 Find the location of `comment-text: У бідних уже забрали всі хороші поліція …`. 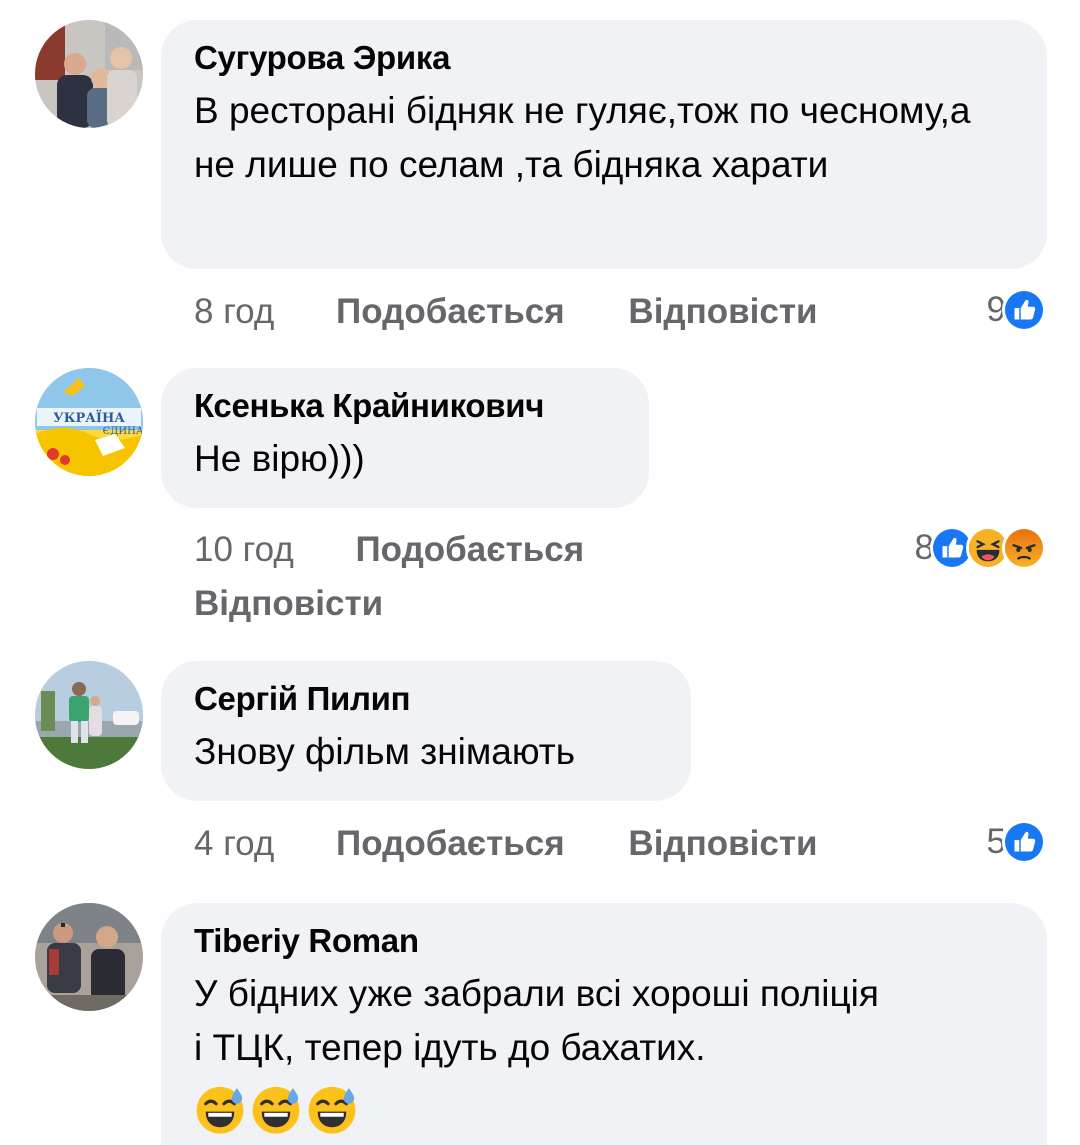

comment-text: У бідних уже забрали всі хороші поліція … is located at coordinates (536, 1020).